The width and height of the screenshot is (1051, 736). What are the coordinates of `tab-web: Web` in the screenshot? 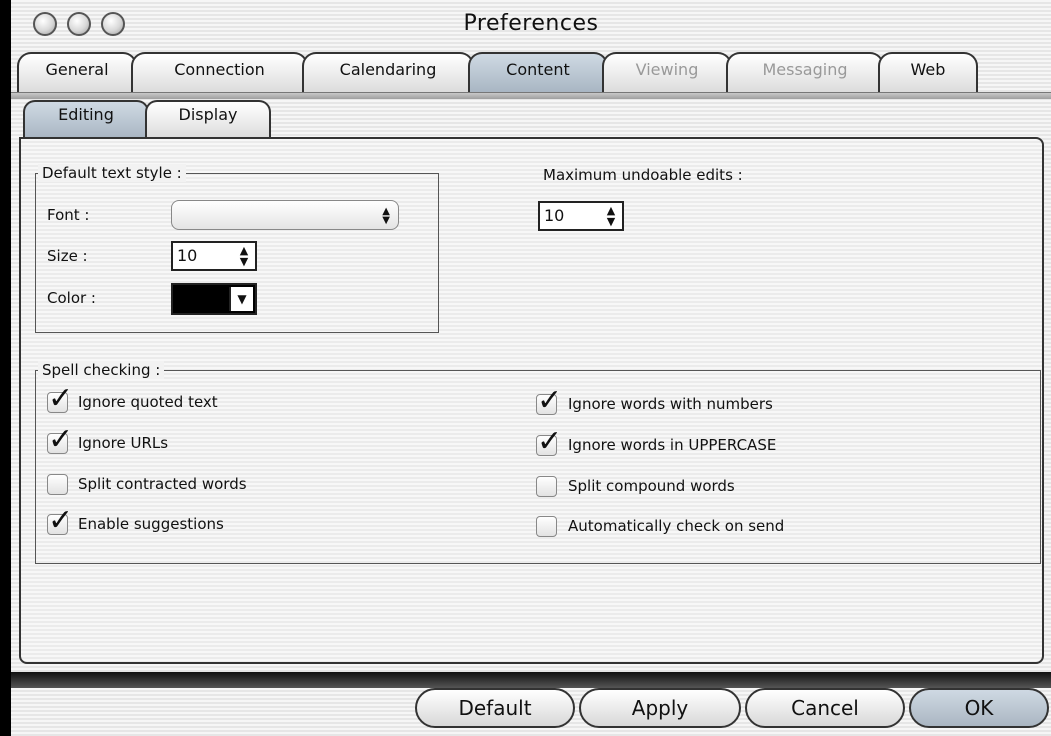 It's located at (928, 72).